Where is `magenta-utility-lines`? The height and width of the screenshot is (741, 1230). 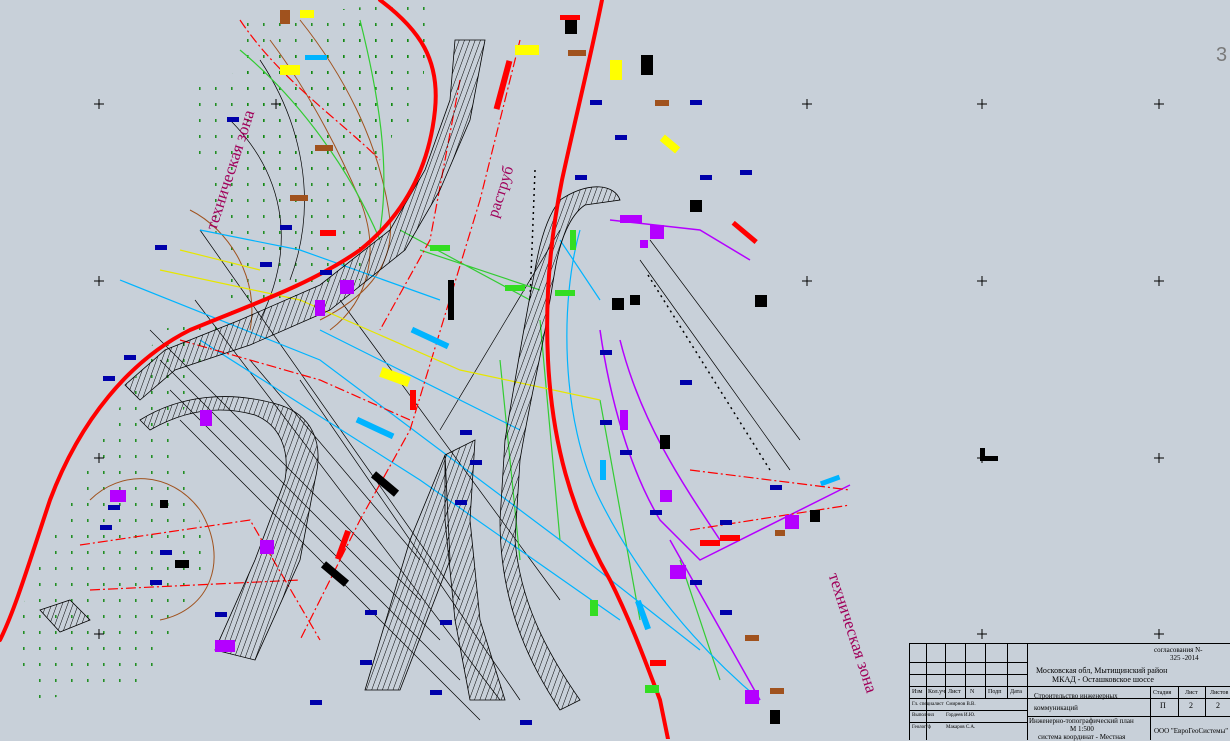 magenta-utility-lines is located at coordinates (725, 460).